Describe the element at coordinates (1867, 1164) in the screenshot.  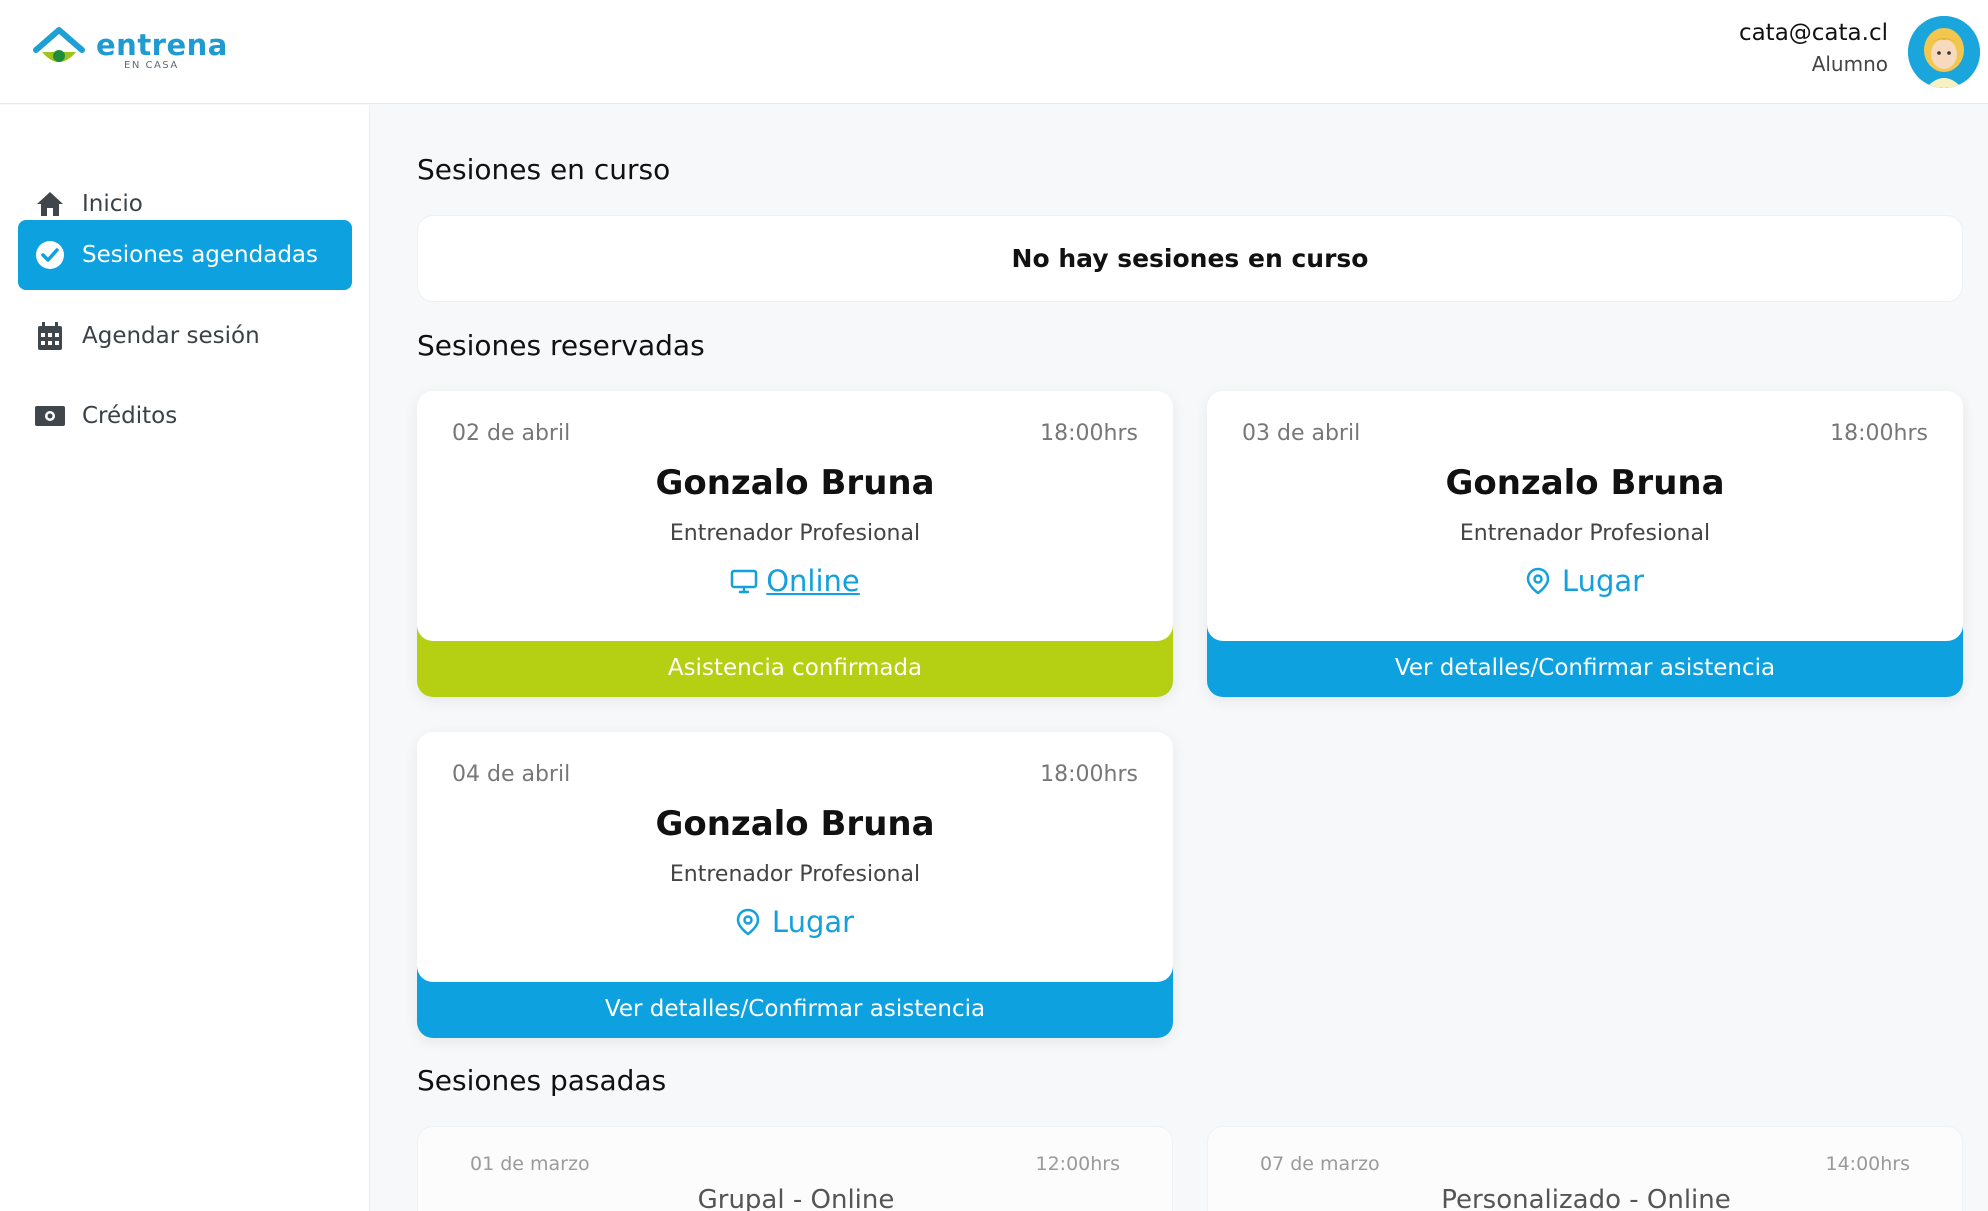
I see `past-session-time: 14:00hrs` at that location.